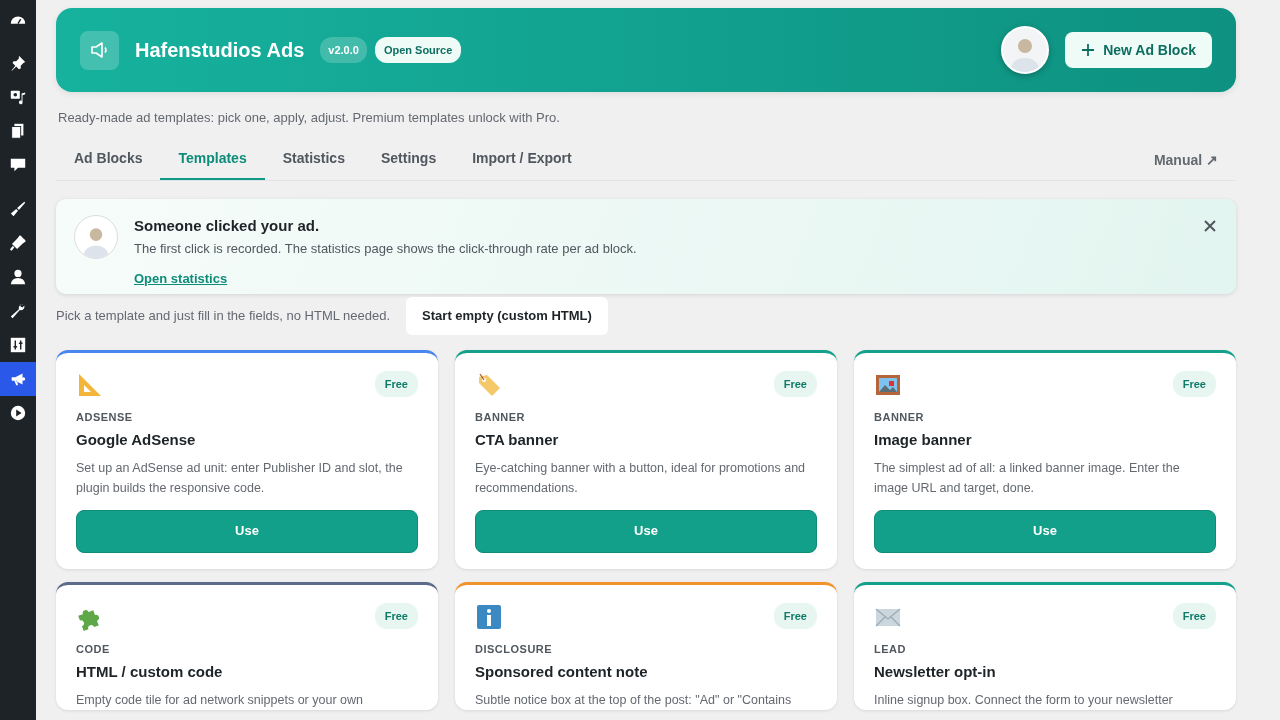 This screenshot has height=720, width=1280. What do you see at coordinates (99, 50) in the screenshot?
I see `speaker-icon` at bounding box center [99, 50].